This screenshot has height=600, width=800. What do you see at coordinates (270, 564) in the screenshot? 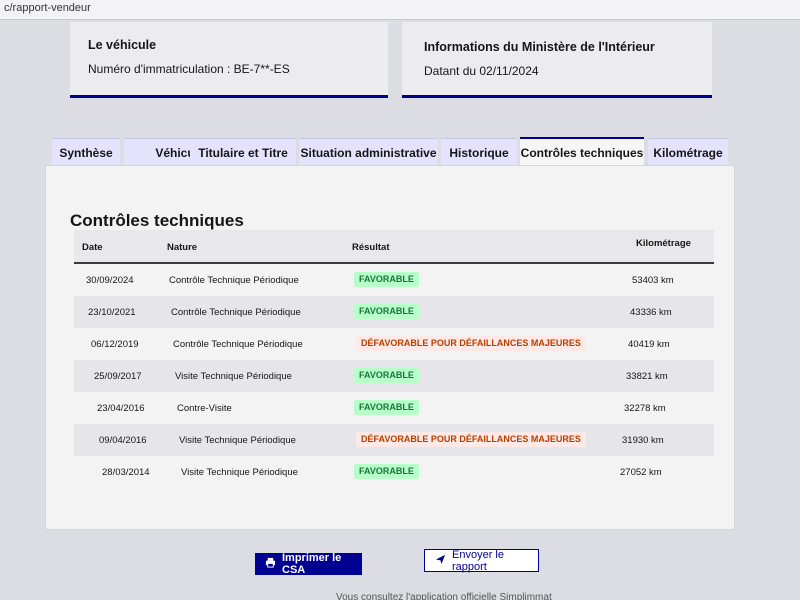
I see `printer-icon` at bounding box center [270, 564].